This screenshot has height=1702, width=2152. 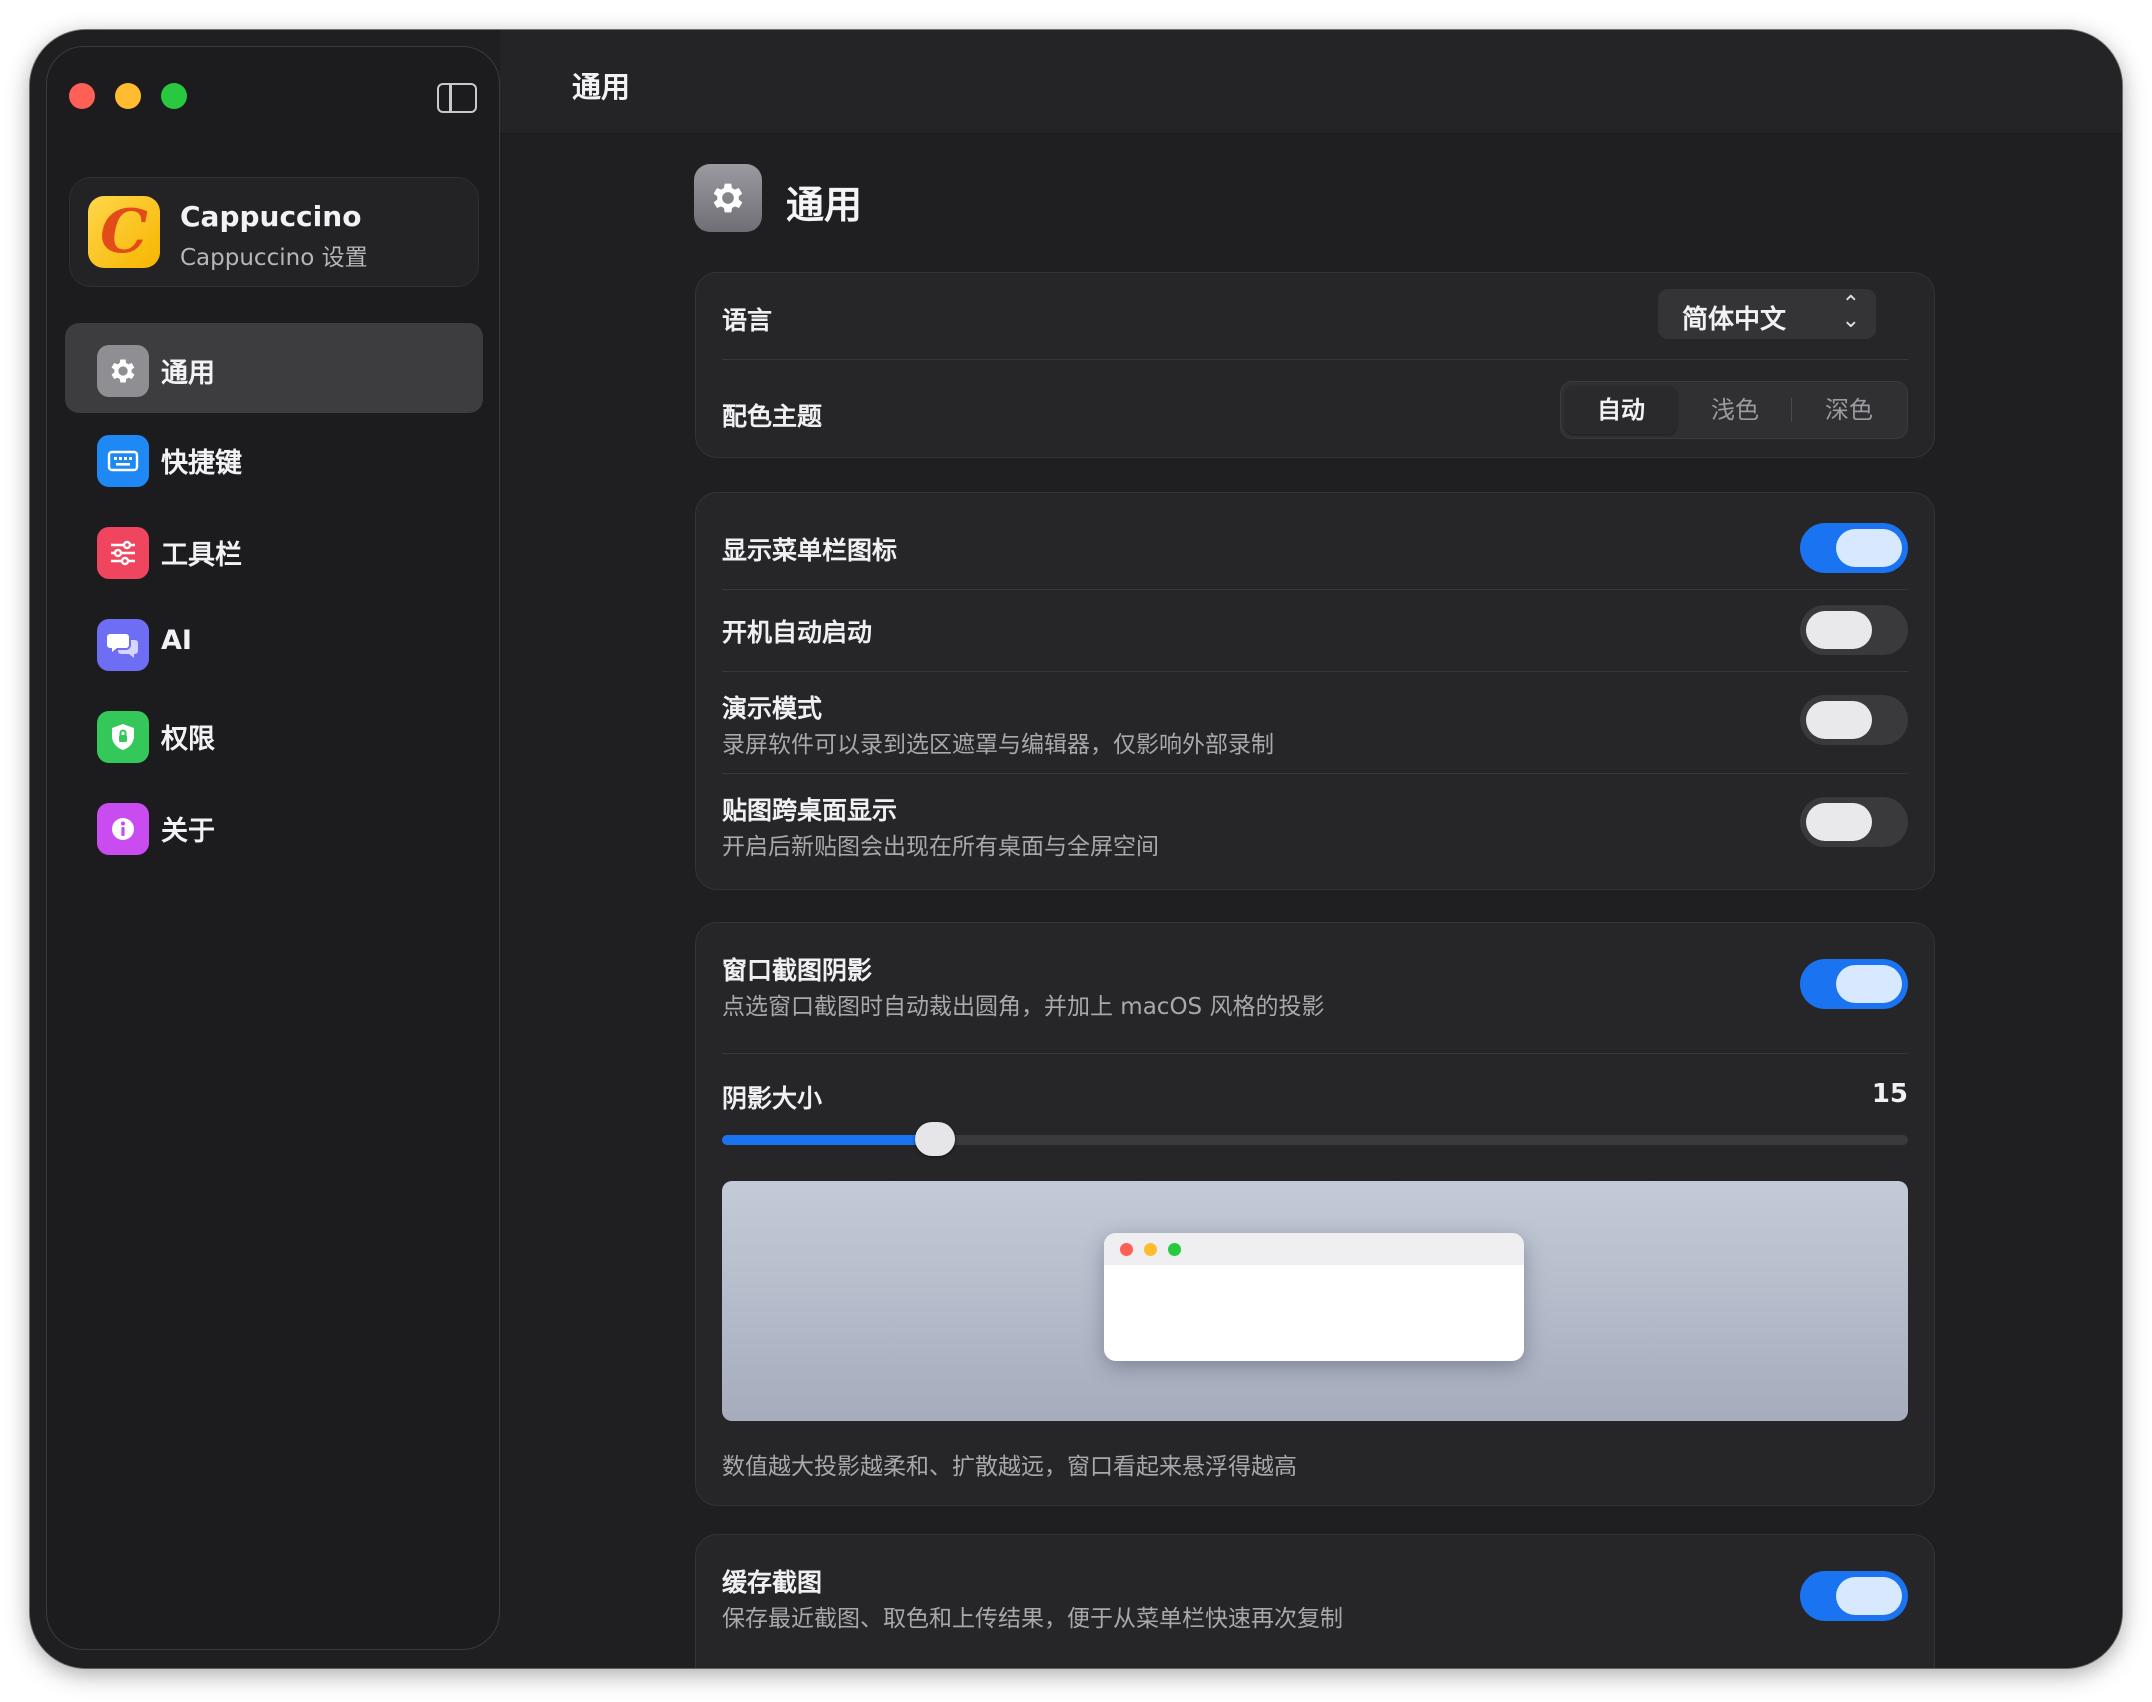 What do you see at coordinates (1854, 822) in the screenshot?
I see `pin-all-spaces-toggle` at bounding box center [1854, 822].